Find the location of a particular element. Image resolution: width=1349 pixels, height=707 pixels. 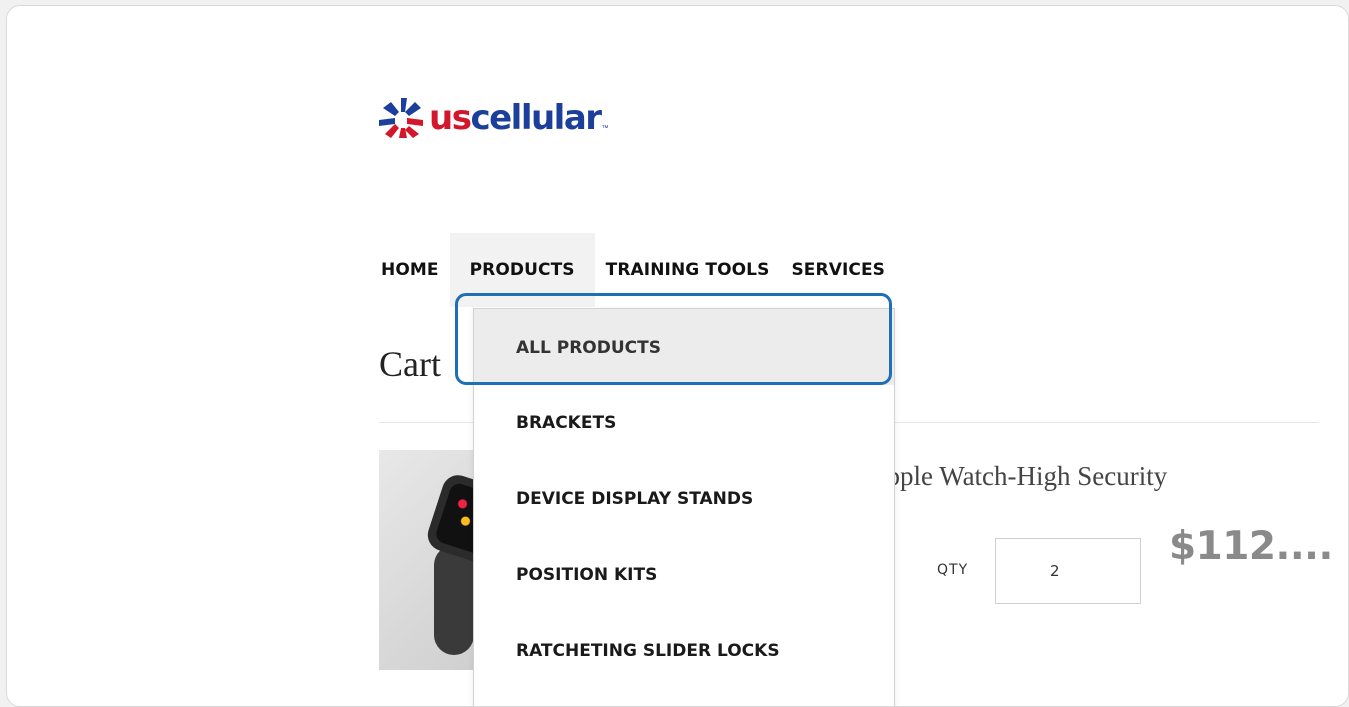

watch-band-graphic is located at coordinates (454, 600).